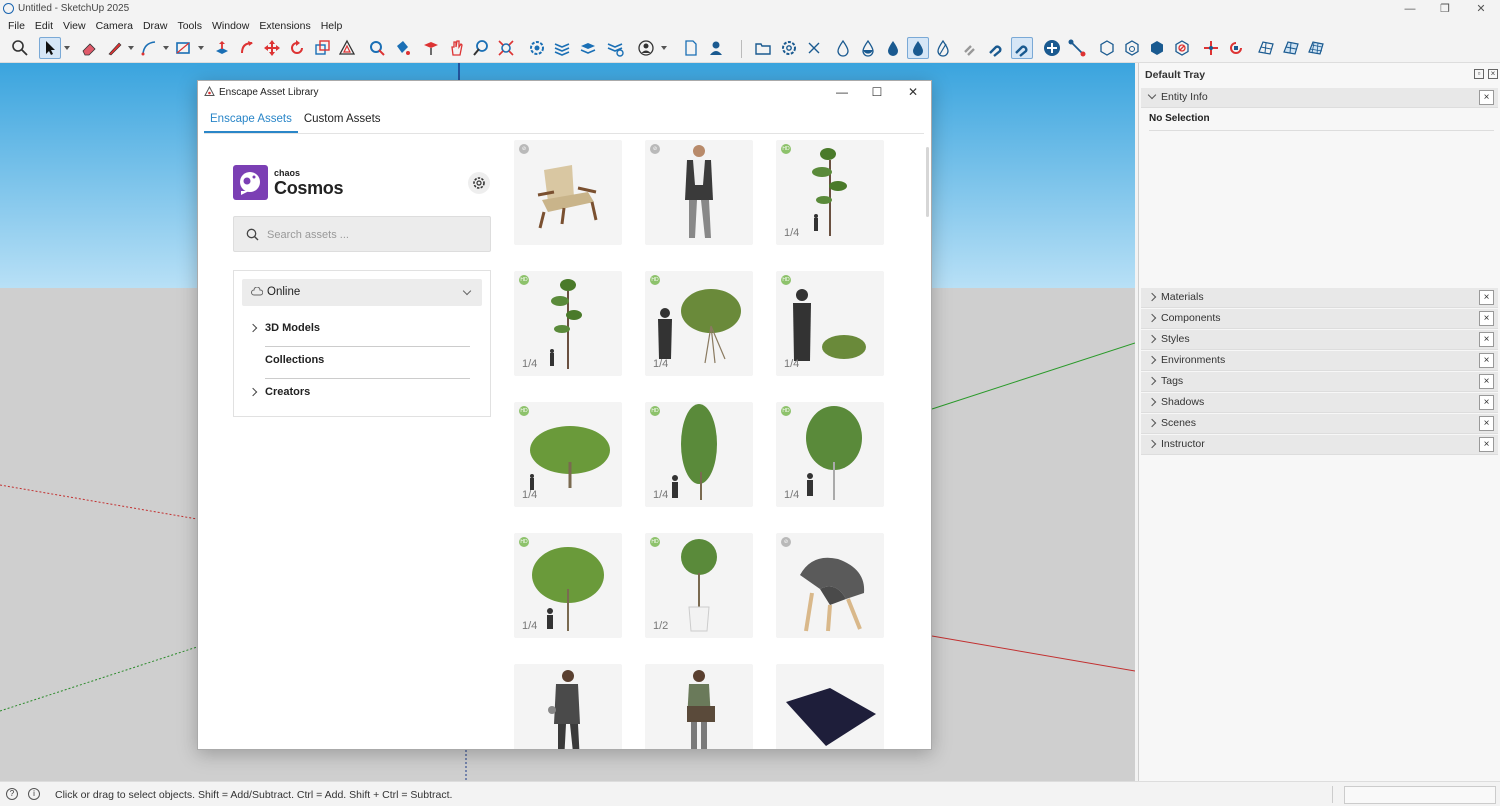 This screenshot has width=1500, height=806. What do you see at coordinates (1420, 795) in the screenshot?
I see `measurements-box` at bounding box center [1420, 795].